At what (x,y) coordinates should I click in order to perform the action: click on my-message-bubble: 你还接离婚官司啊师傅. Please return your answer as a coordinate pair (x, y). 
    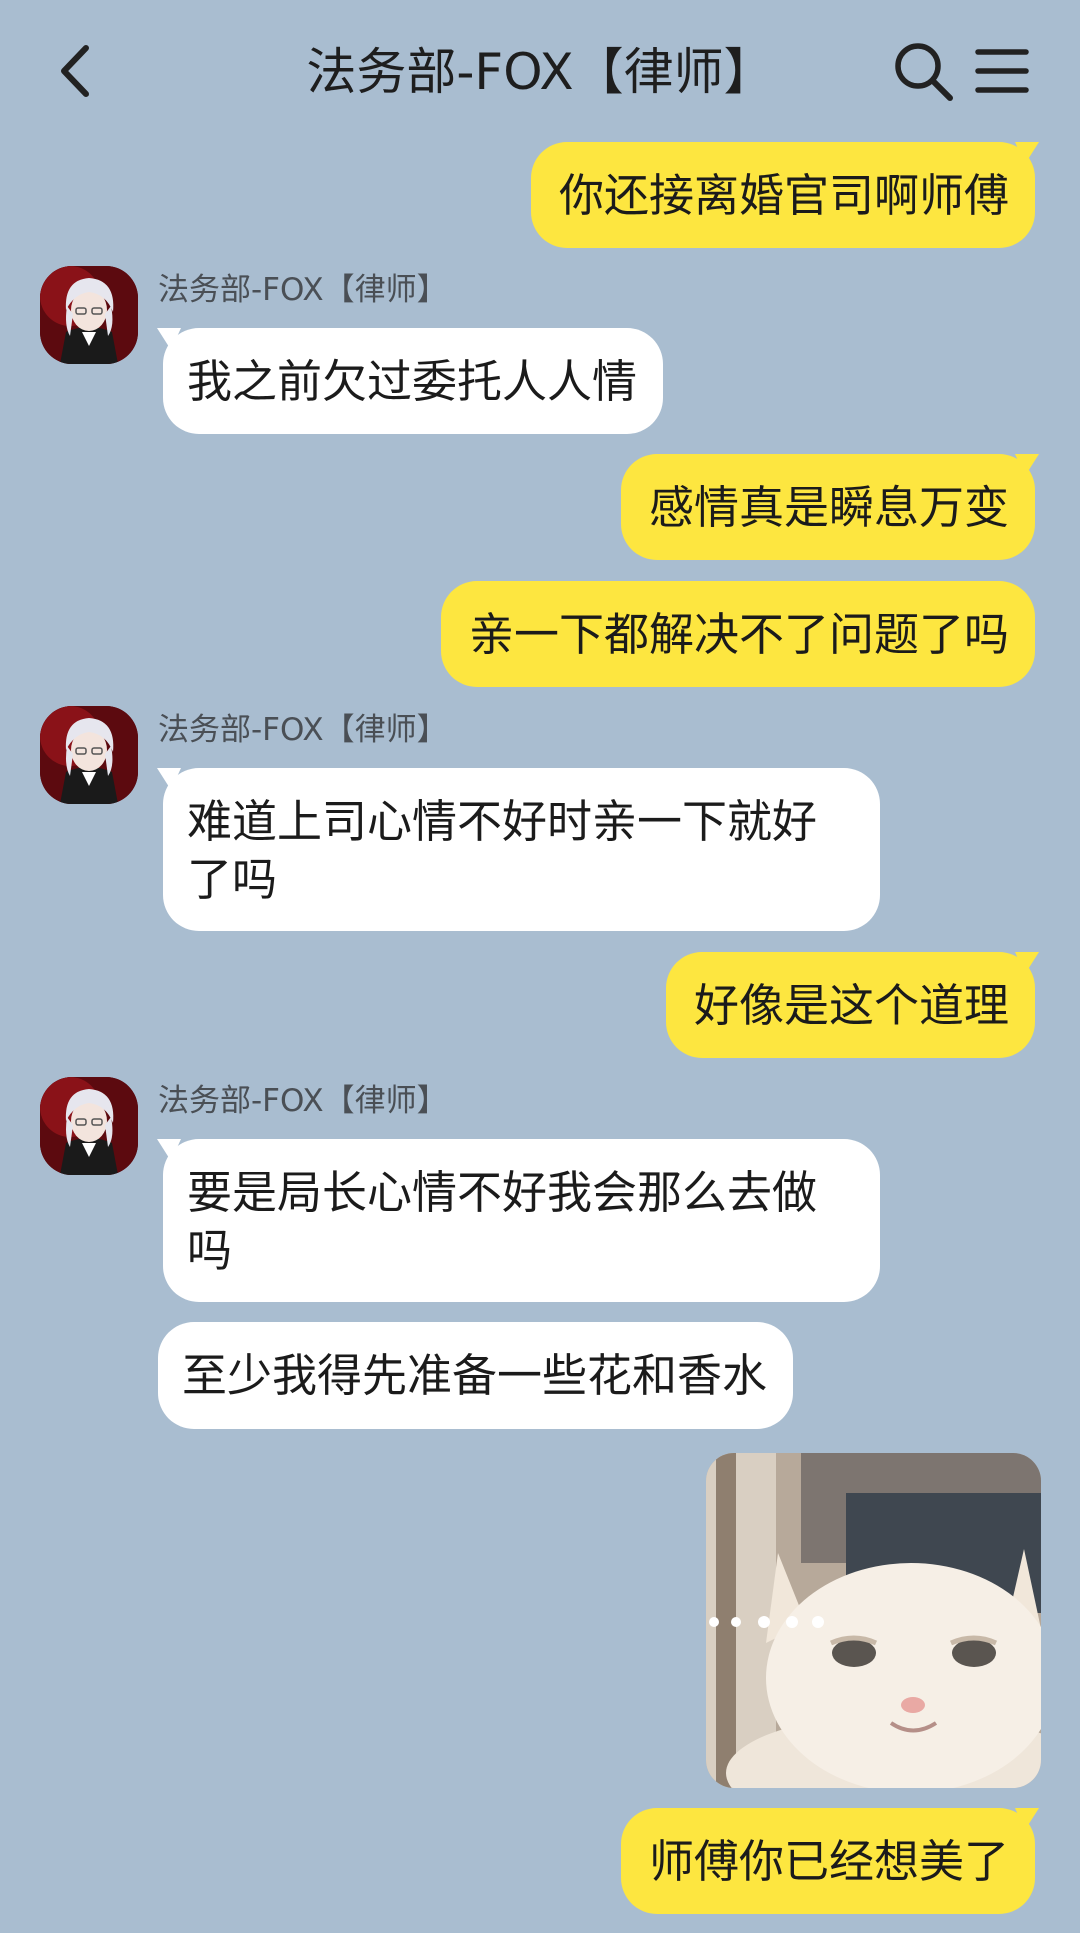
    Looking at the image, I should click on (784, 195).